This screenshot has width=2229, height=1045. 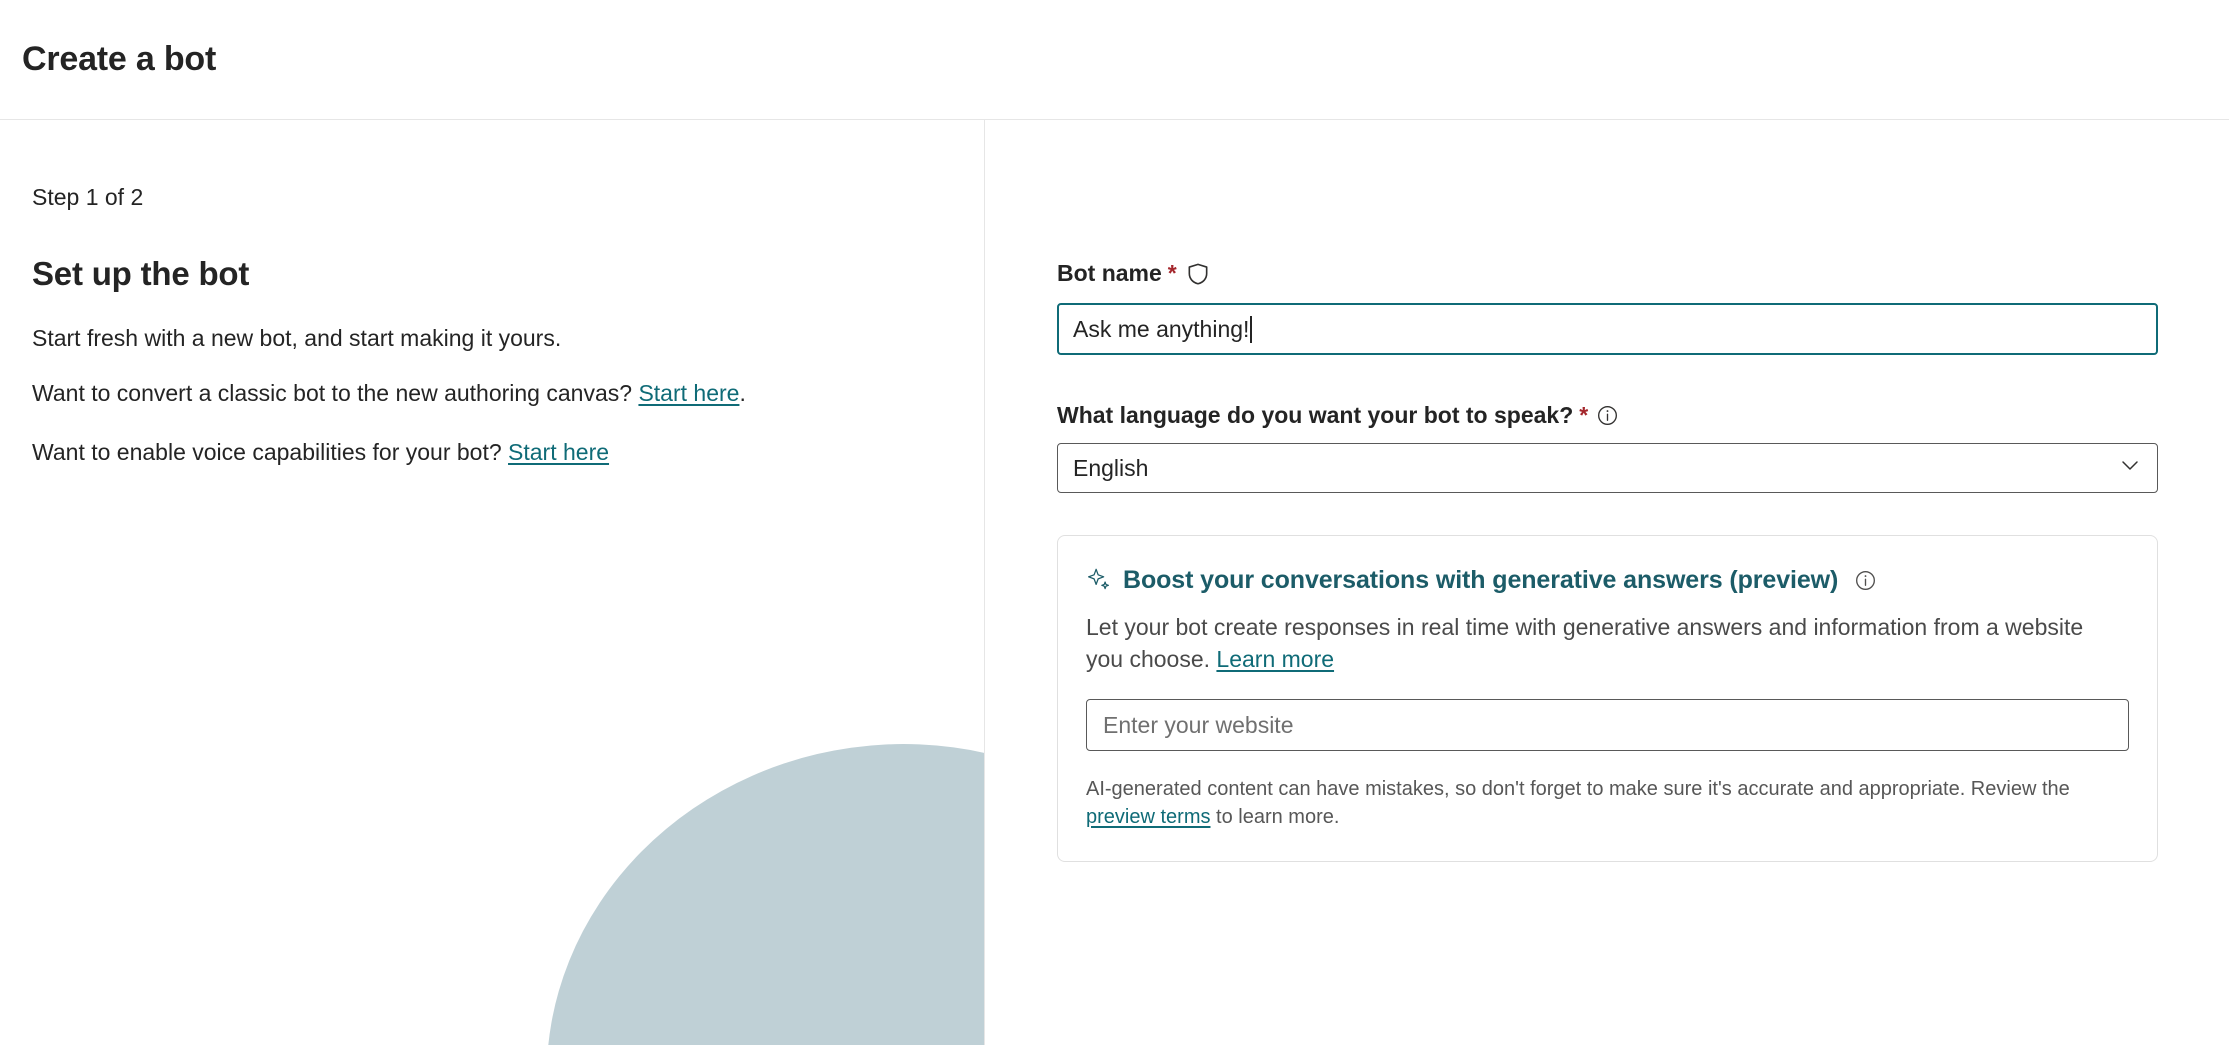 What do you see at coordinates (1114, 60) in the screenshot?
I see `page-header: Create a bot` at bounding box center [1114, 60].